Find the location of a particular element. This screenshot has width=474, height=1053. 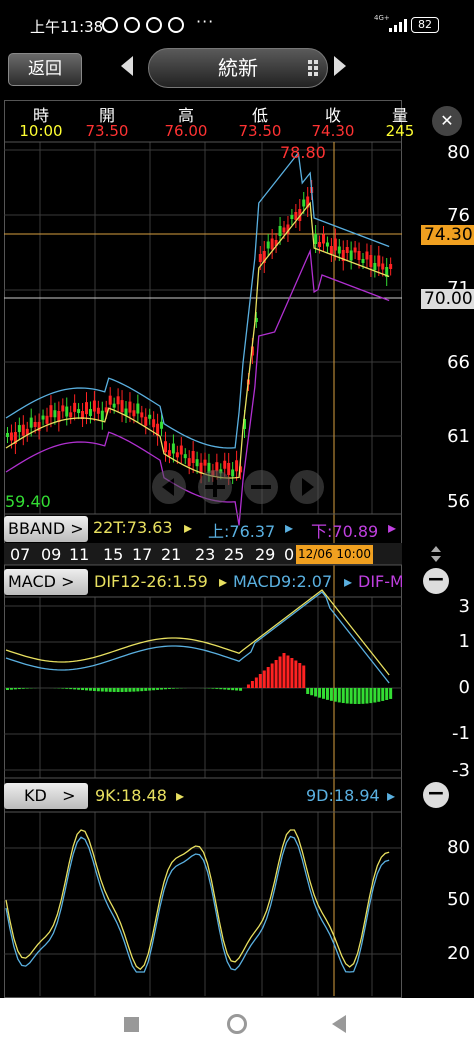

kd-tick: 80 is located at coordinates (458, 847).